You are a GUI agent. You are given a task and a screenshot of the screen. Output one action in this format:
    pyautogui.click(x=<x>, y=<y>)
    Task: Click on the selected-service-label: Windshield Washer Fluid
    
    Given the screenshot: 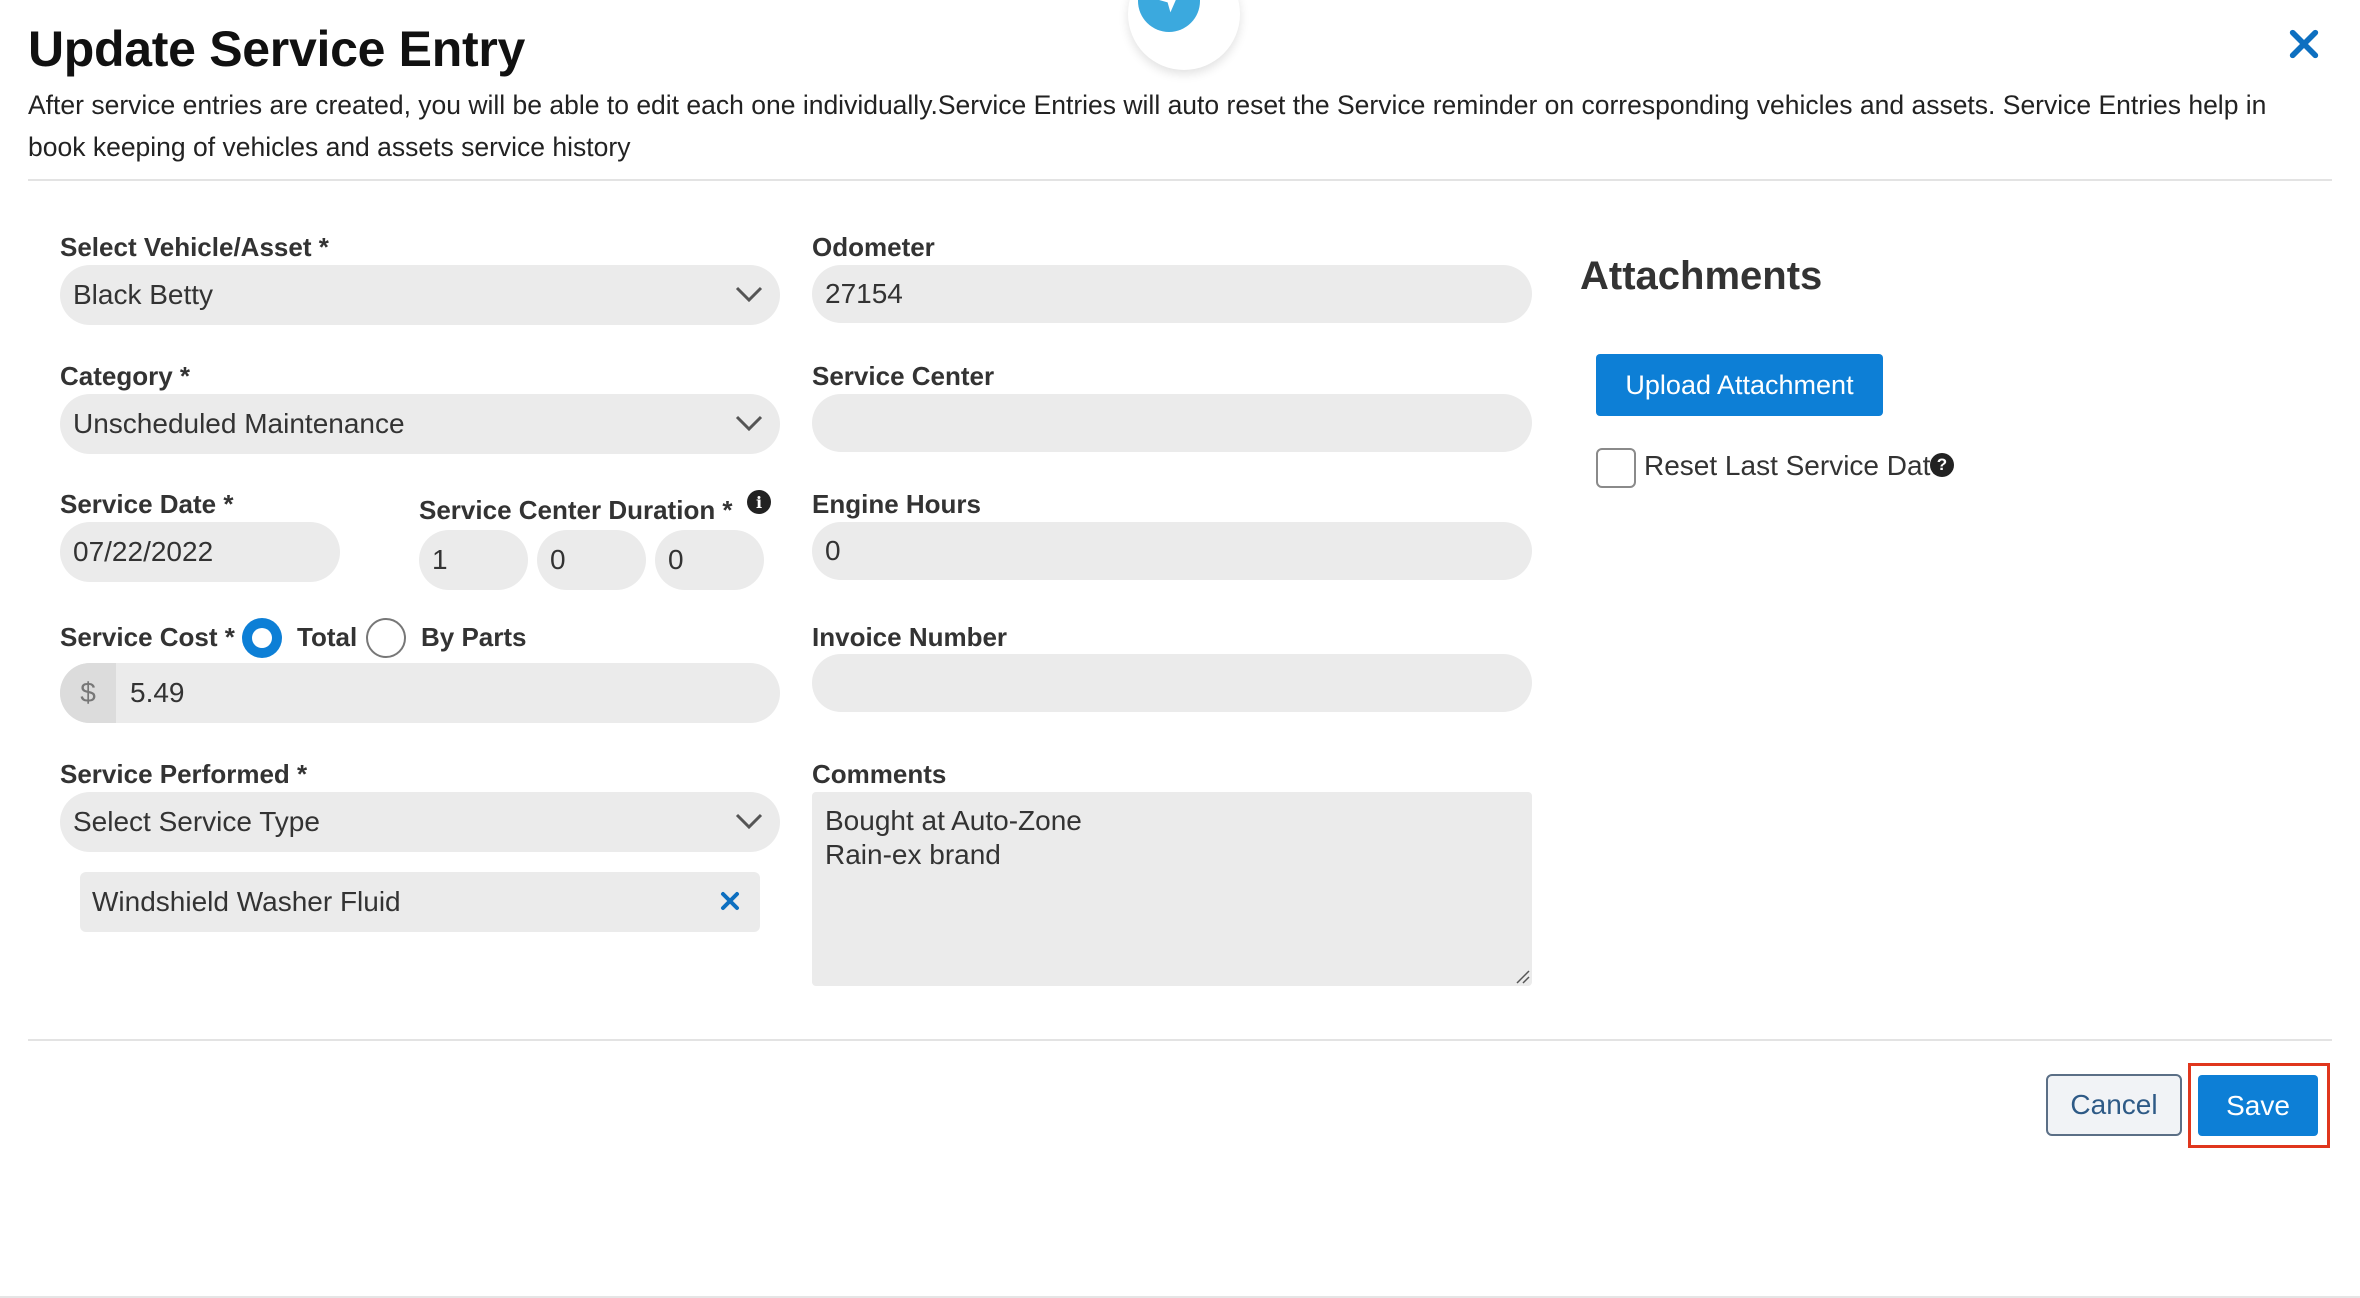 What is the action you would take?
    pyautogui.click(x=246, y=901)
    